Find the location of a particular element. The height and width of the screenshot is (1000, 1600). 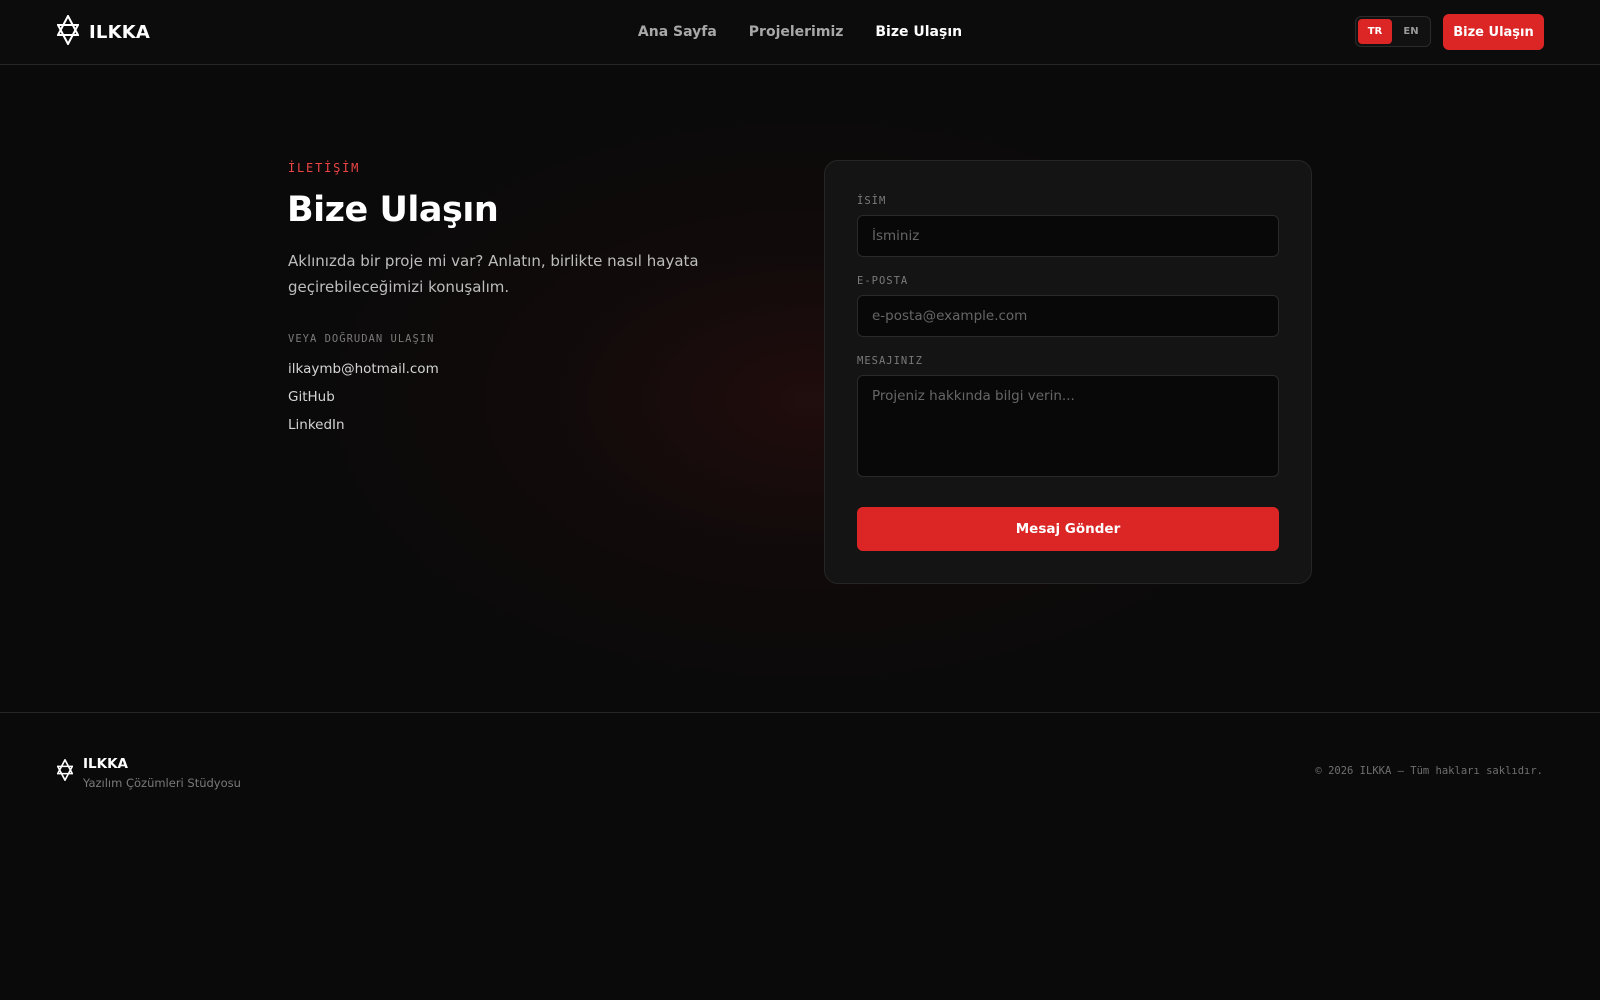

linkedin-link: LinkedIn is located at coordinates (316, 425).